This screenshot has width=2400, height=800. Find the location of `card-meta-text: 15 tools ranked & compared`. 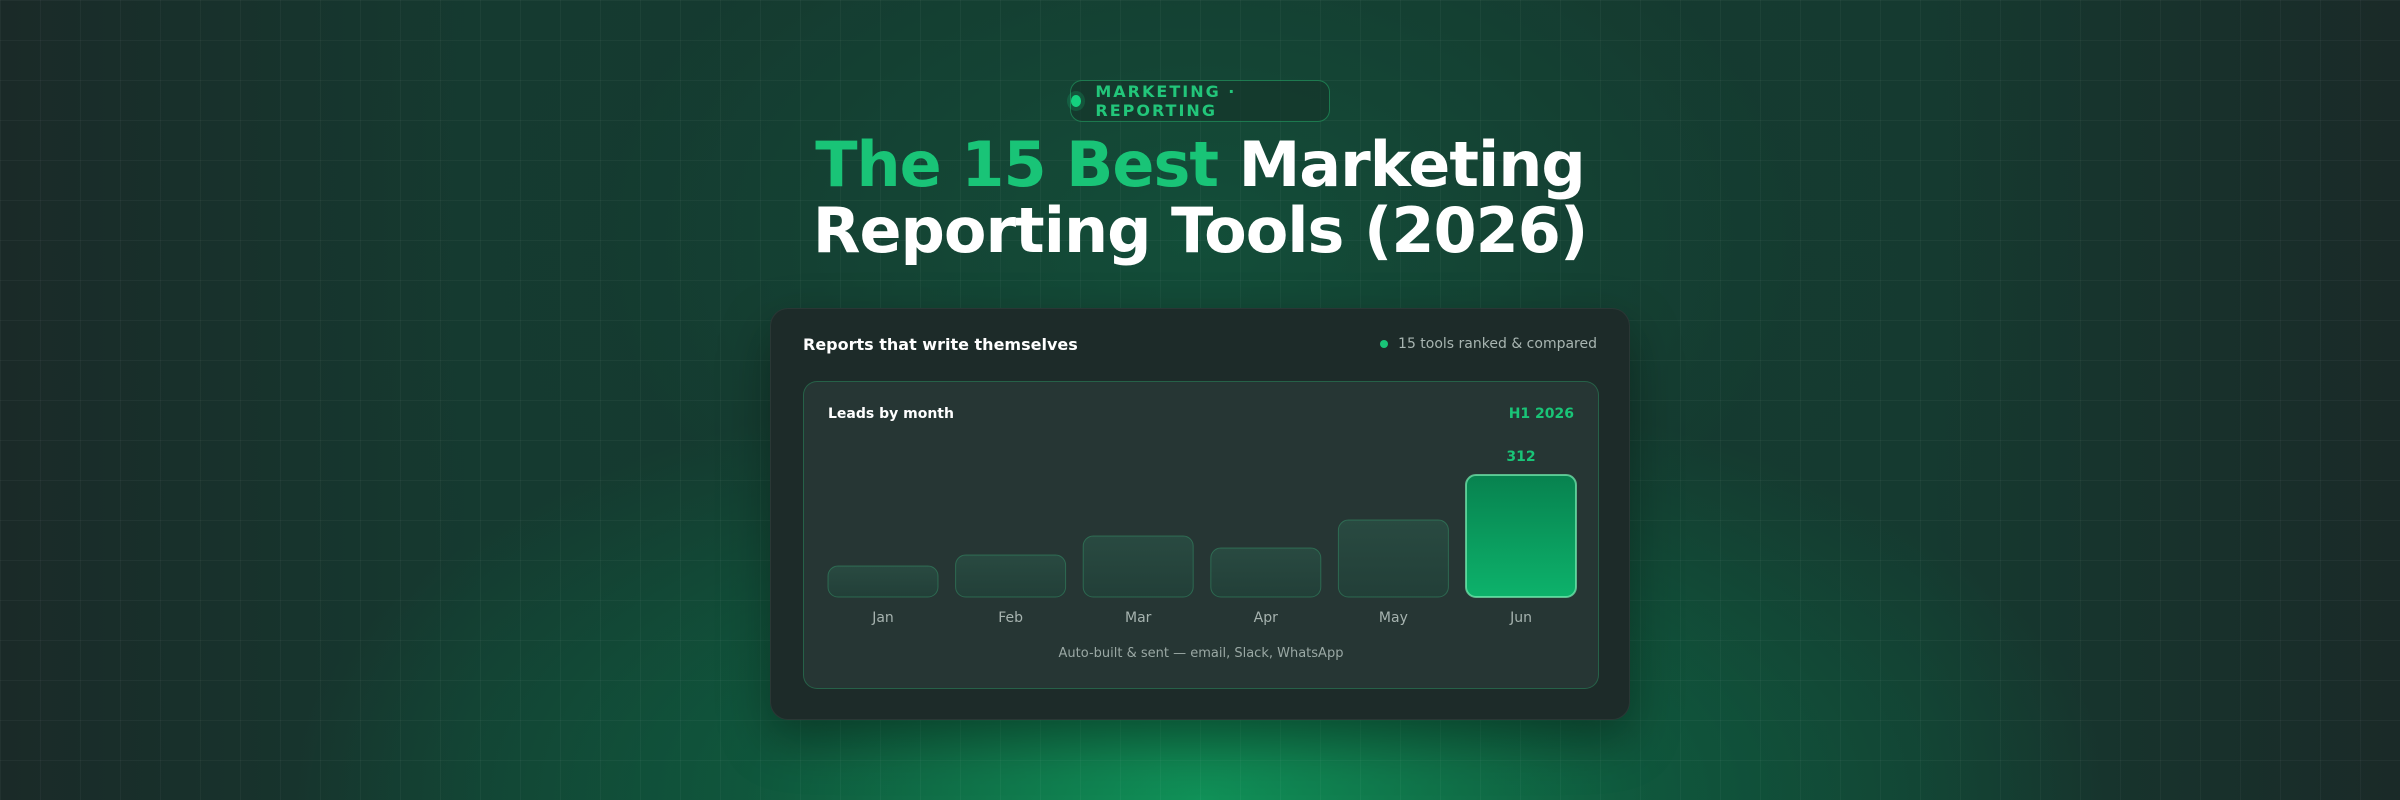

card-meta-text: 15 tools ranked & compared is located at coordinates (1497, 344).